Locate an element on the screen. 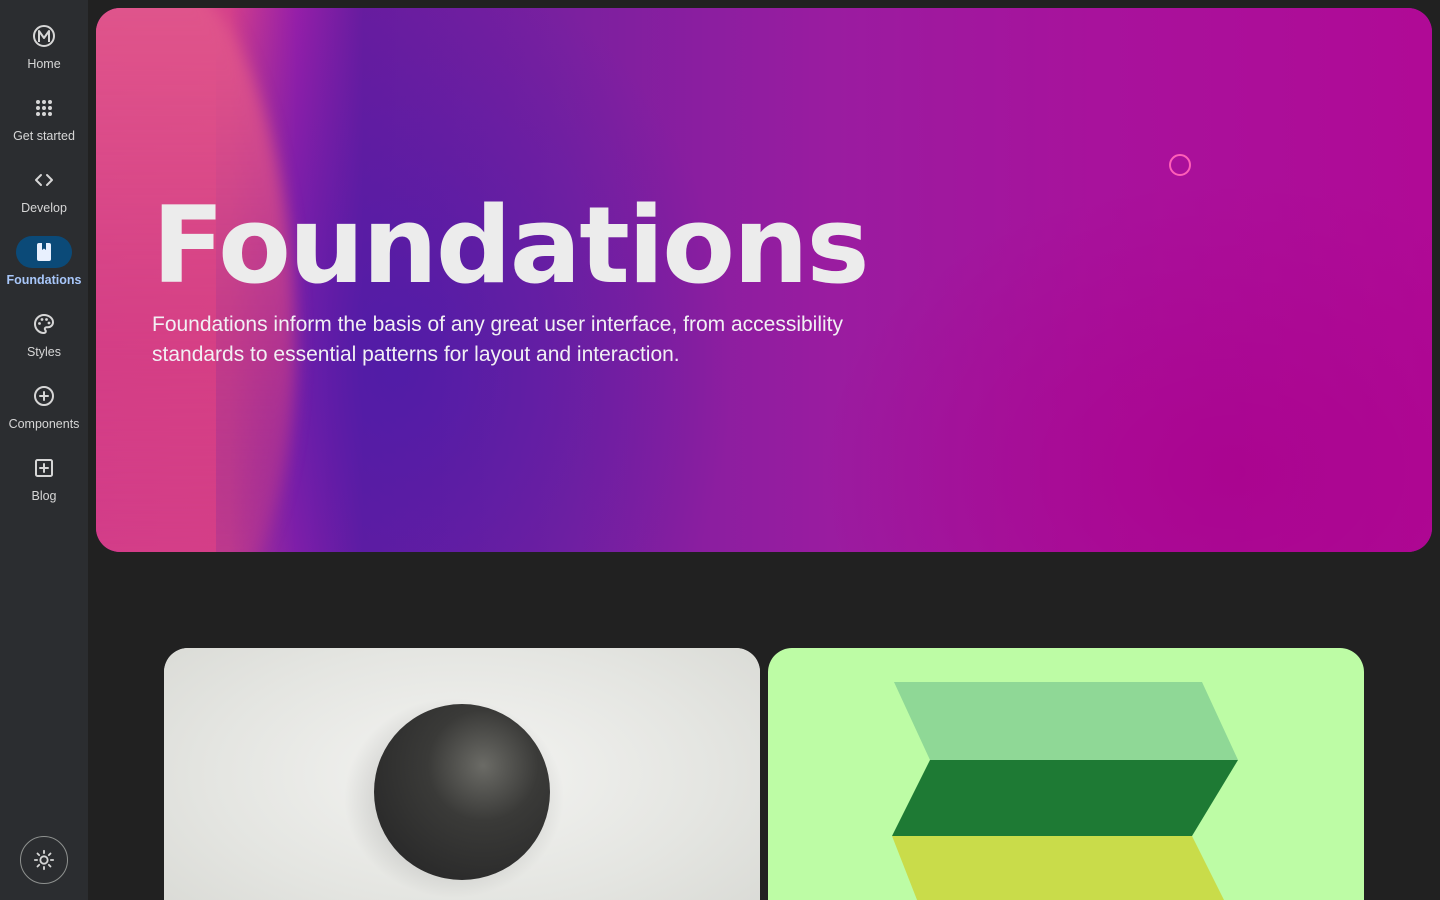 This screenshot has width=1440, height=900. foundation-card-layers is located at coordinates (1066, 774).